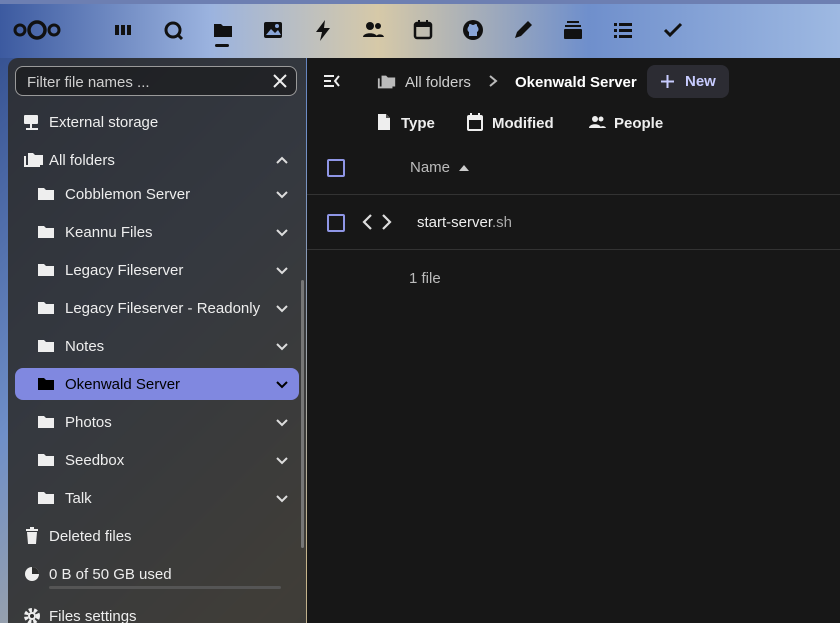 The image size is (840, 623). I want to click on file-icon, so click(384, 122).